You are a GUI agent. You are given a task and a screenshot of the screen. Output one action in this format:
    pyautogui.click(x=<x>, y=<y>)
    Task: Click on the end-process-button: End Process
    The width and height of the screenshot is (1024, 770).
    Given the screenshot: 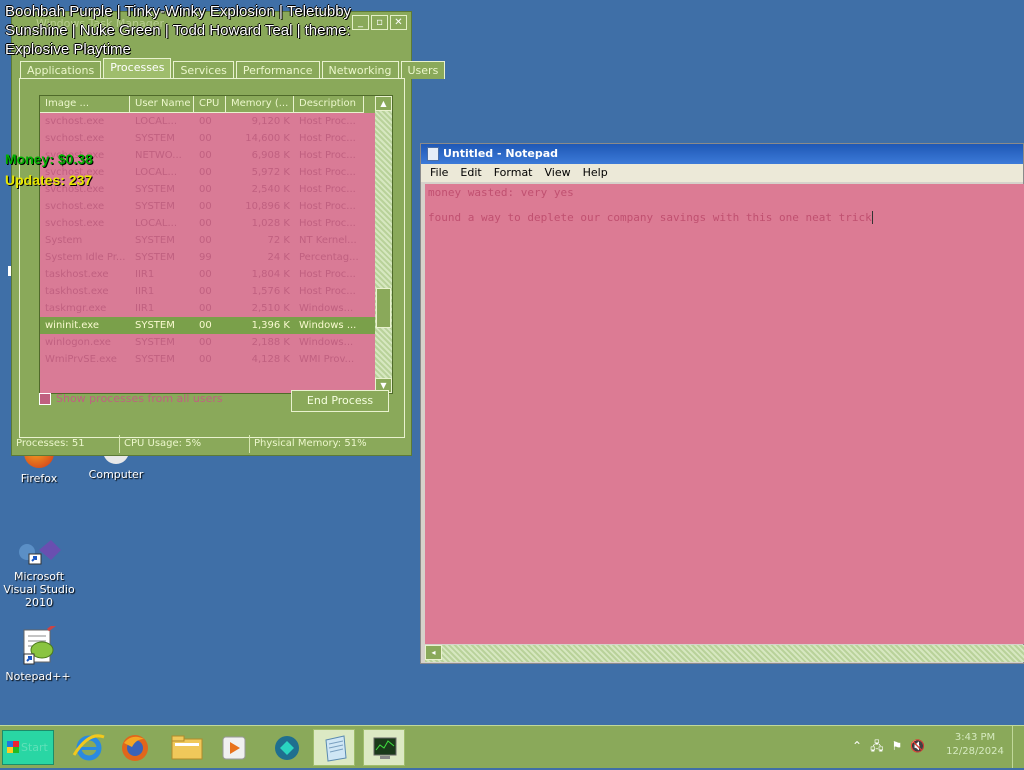 What is the action you would take?
    pyautogui.click(x=340, y=401)
    